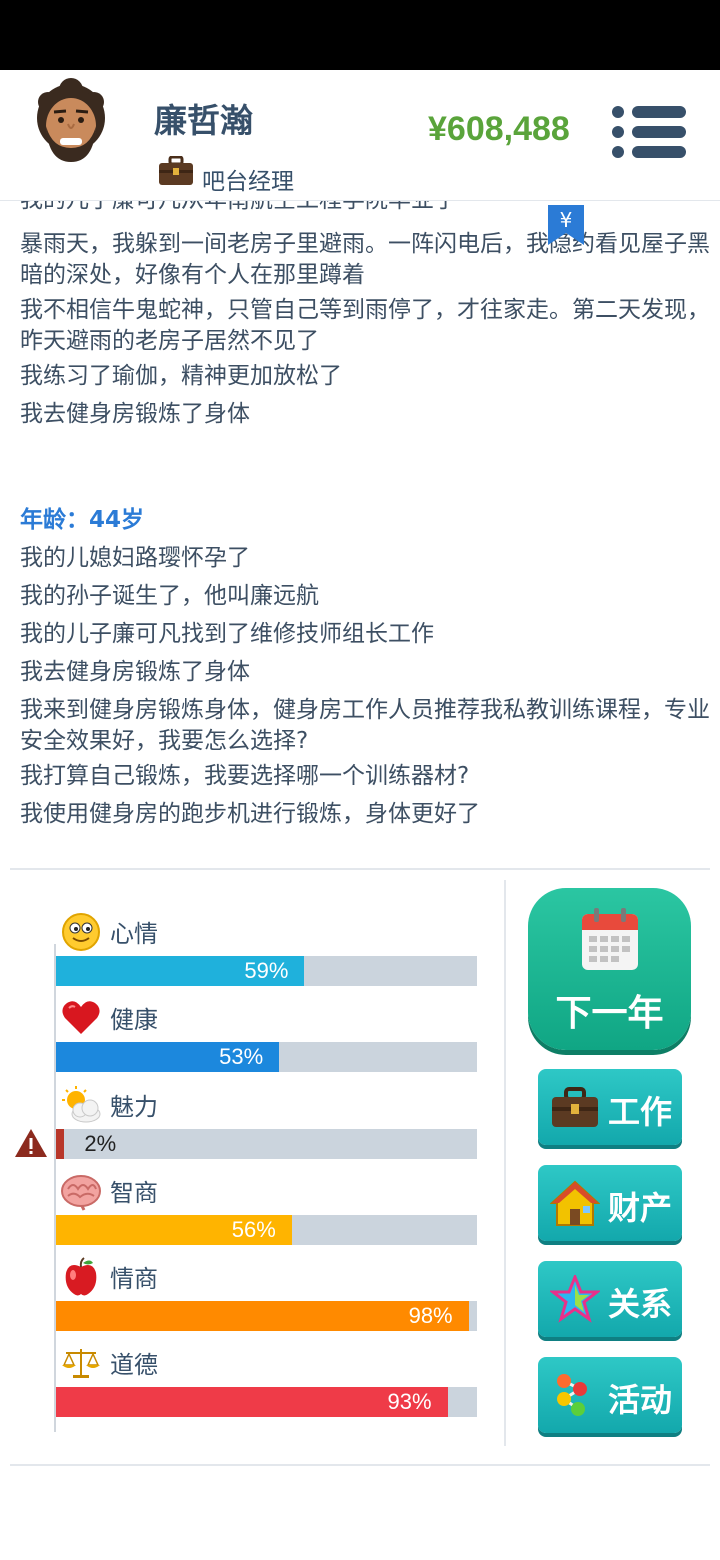  Describe the element at coordinates (365, 776) in the screenshot. I see `log-line: 我打算自己锻炼，我要选择哪一个训练器材?` at that location.